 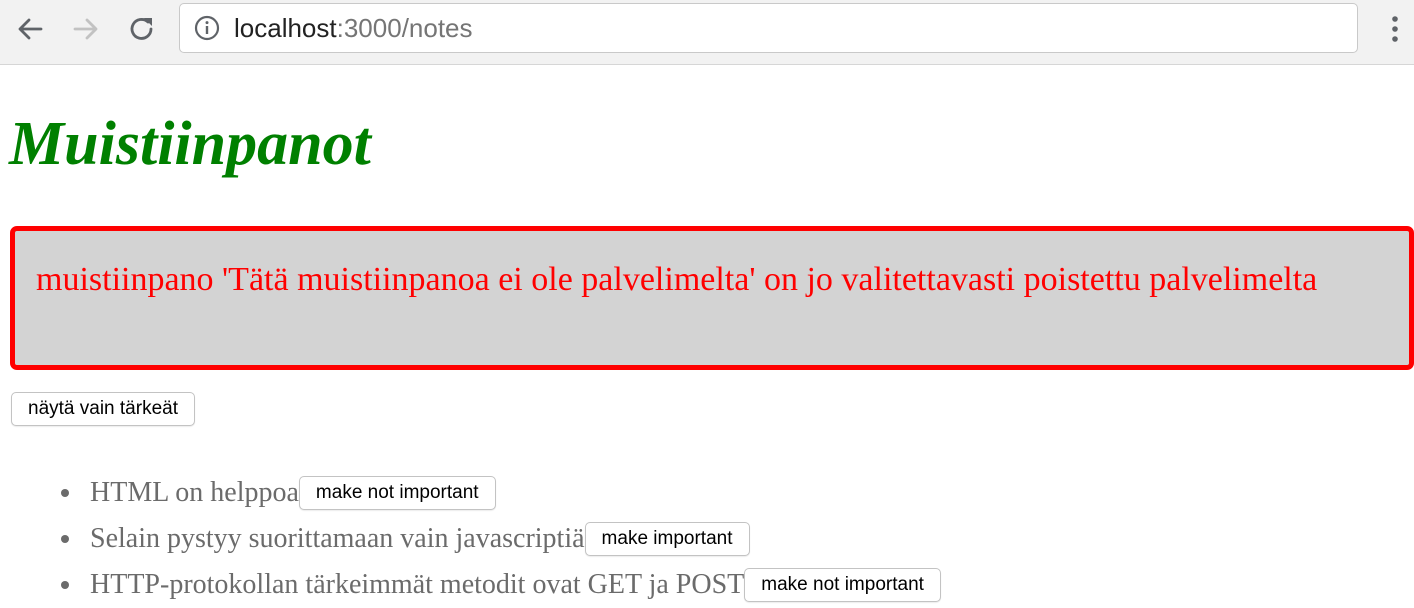 What do you see at coordinates (285, 27) in the screenshot?
I see `url-host: localhost` at bounding box center [285, 27].